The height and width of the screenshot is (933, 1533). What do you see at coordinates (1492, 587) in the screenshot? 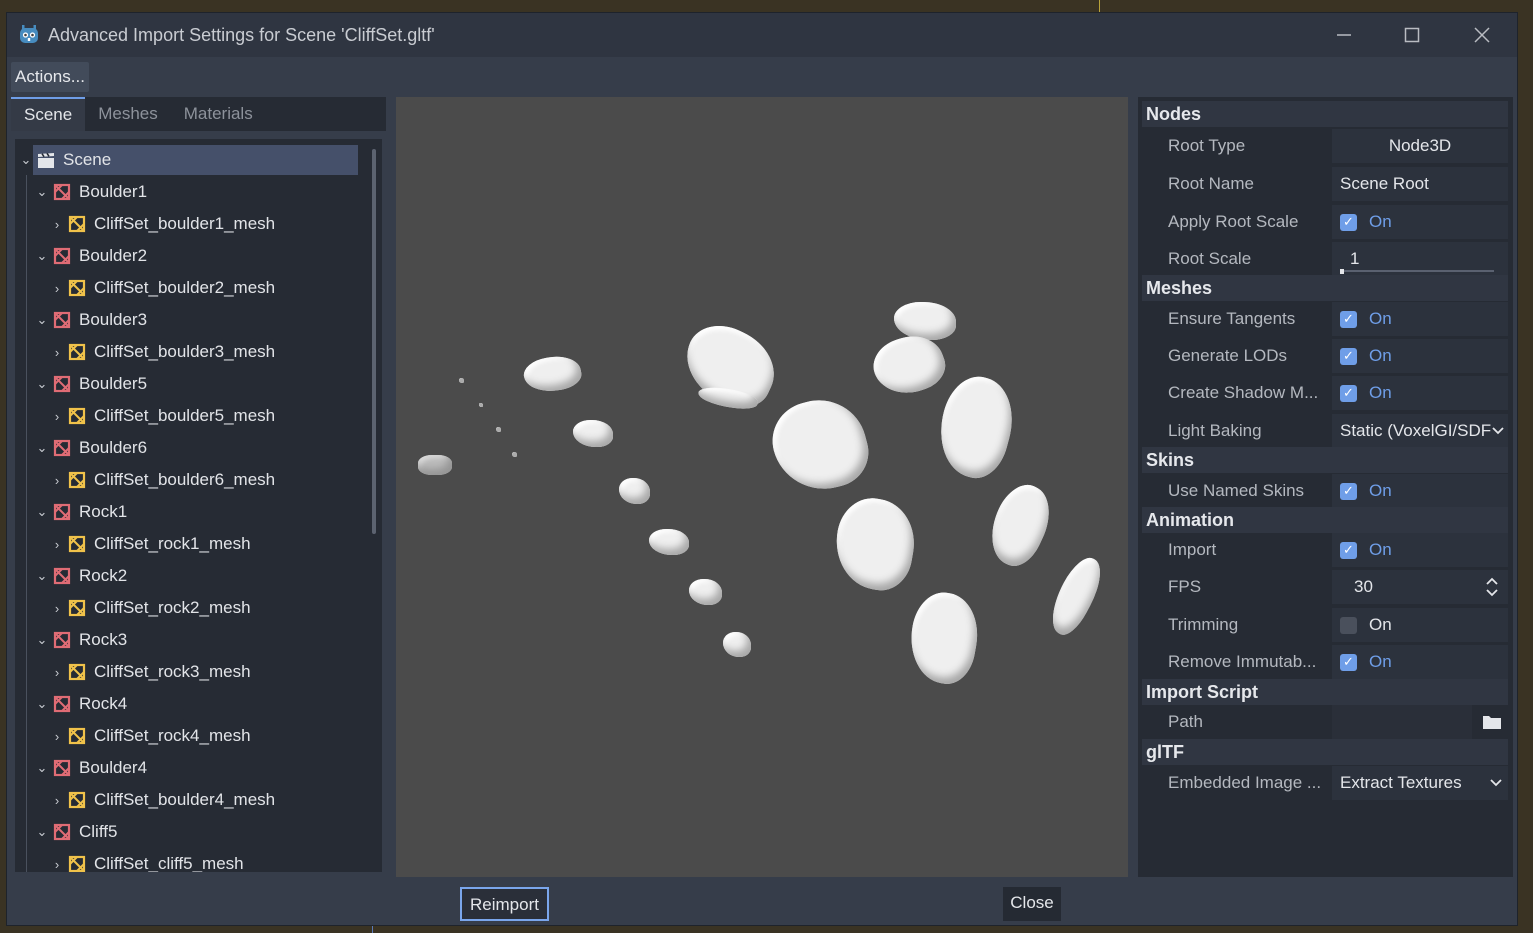
I see `spinner-arrows-icon` at bounding box center [1492, 587].